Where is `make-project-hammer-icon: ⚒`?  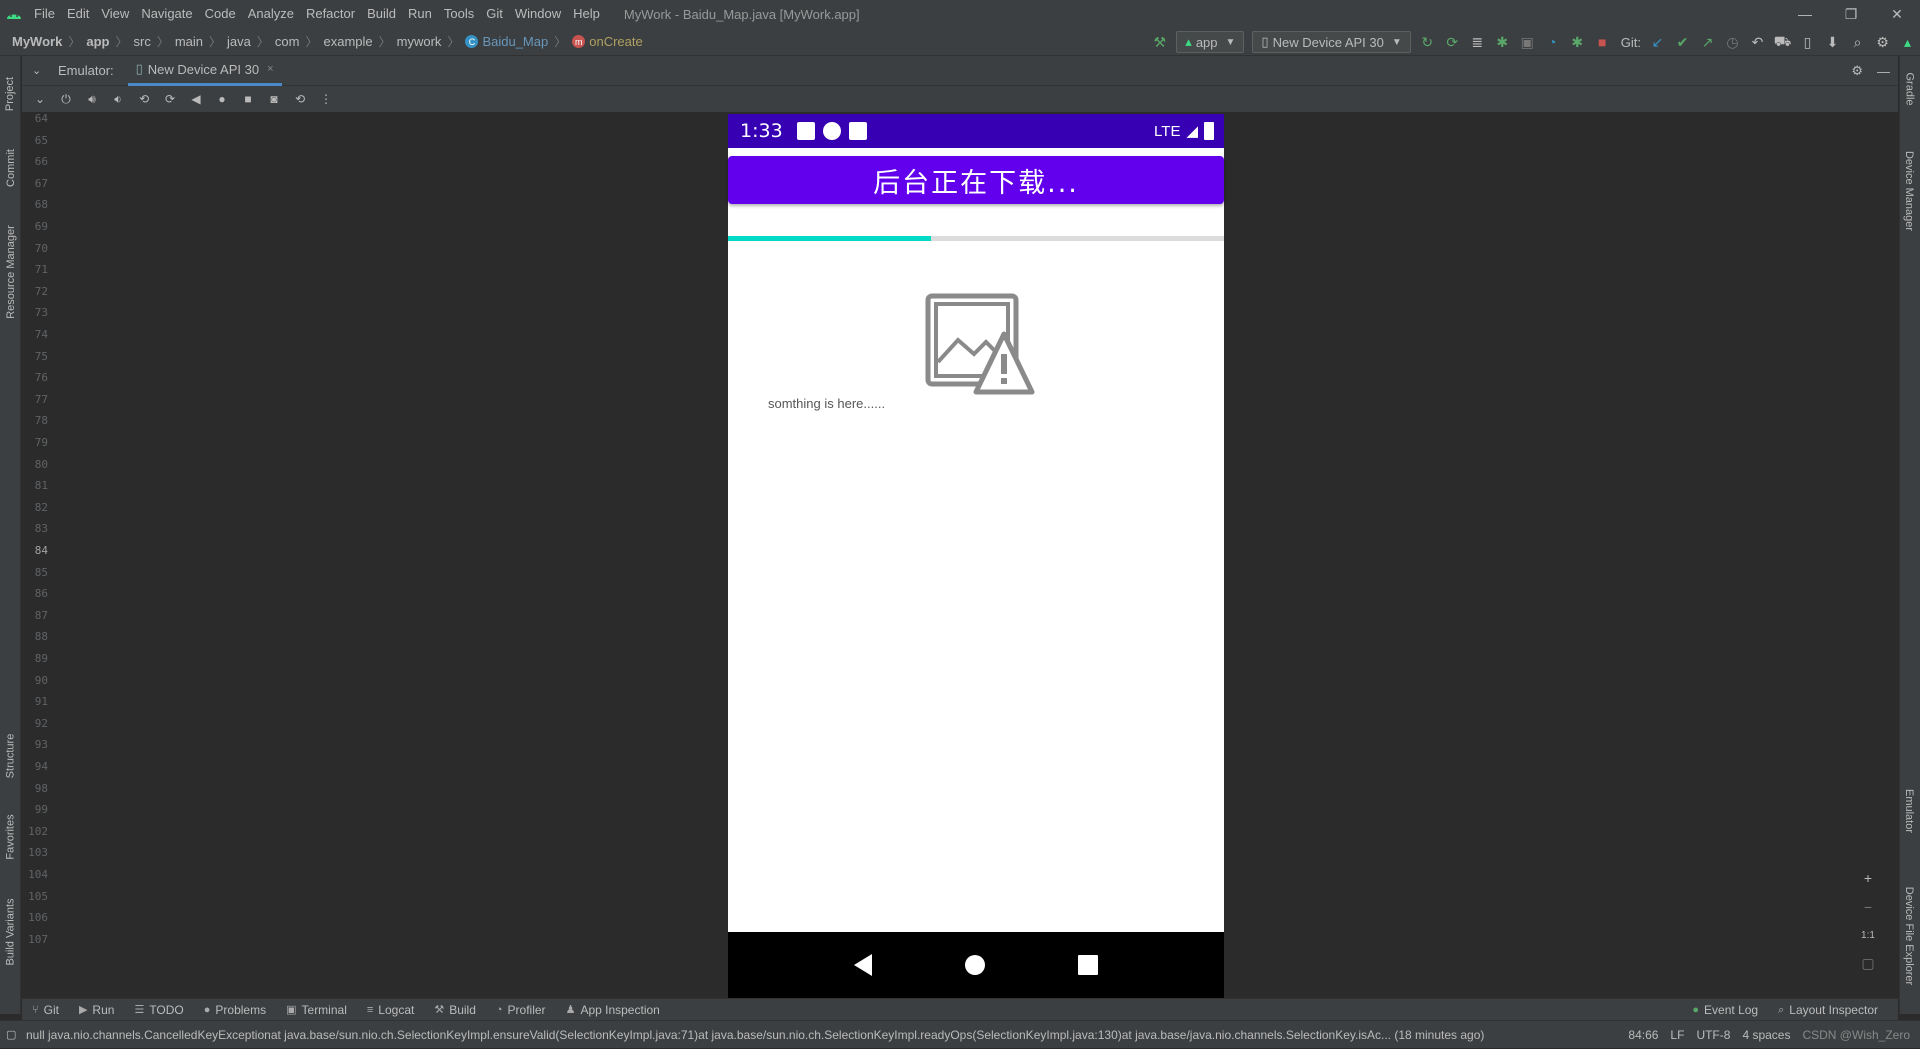
make-project-hammer-icon: ⚒ is located at coordinates (1159, 42).